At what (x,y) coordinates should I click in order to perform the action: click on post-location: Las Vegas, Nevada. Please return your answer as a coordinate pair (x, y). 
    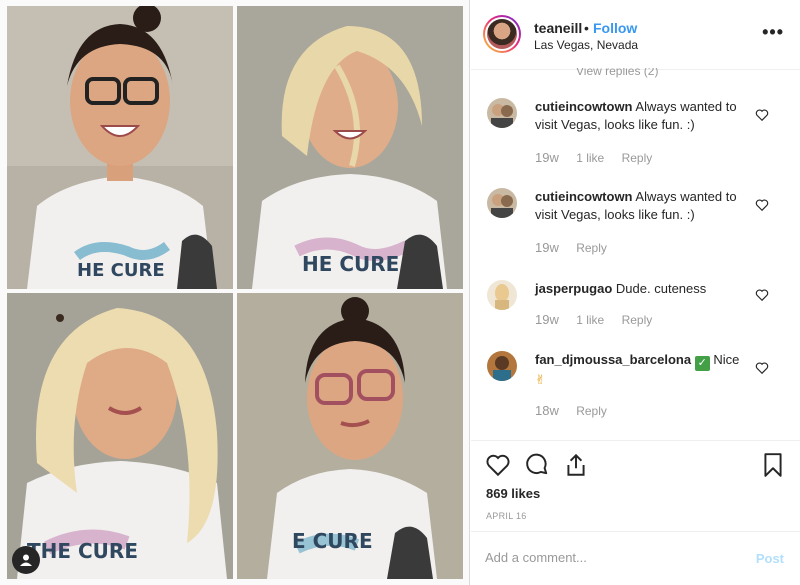
    Looking at the image, I should click on (586, 45).